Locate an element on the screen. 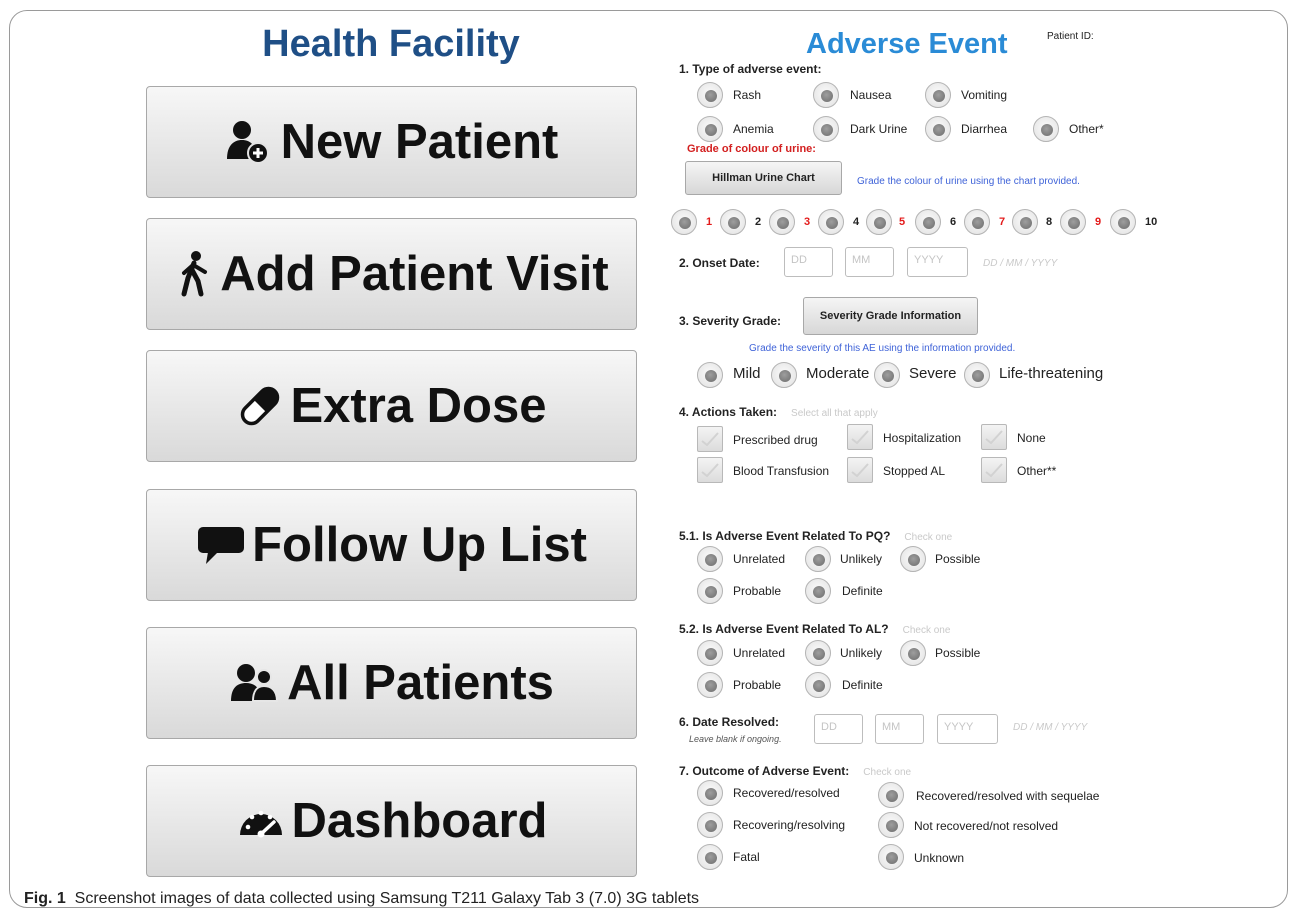 The height and width of the screenshot is (917, 1295). al-unlikely-label: Unlikely is located at coordinates (861, 653).